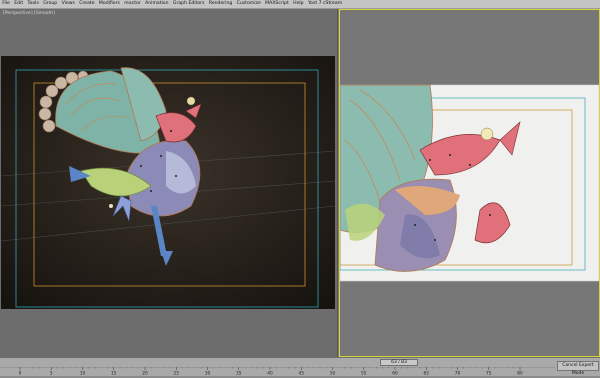 Image resolution: width=600 pixels, height=378 pixels. What do you see at coordinates (489, 373) in the screenshot?
I see `timeline-tick-label: 75` at bounding box center [489, 373].